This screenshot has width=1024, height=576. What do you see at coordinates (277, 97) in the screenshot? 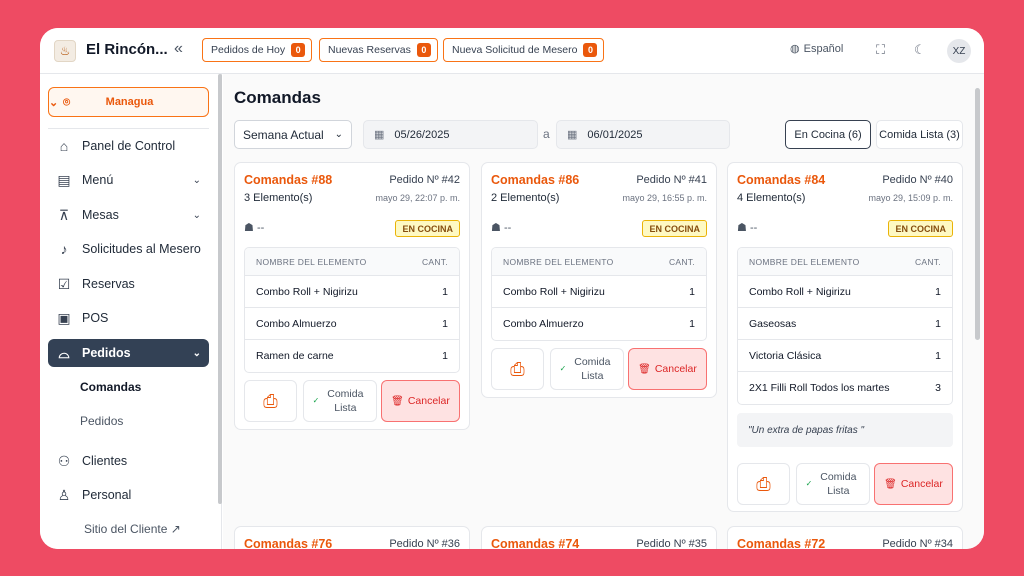
I see `page-title: Comandas` at bounding box center [277, 97].